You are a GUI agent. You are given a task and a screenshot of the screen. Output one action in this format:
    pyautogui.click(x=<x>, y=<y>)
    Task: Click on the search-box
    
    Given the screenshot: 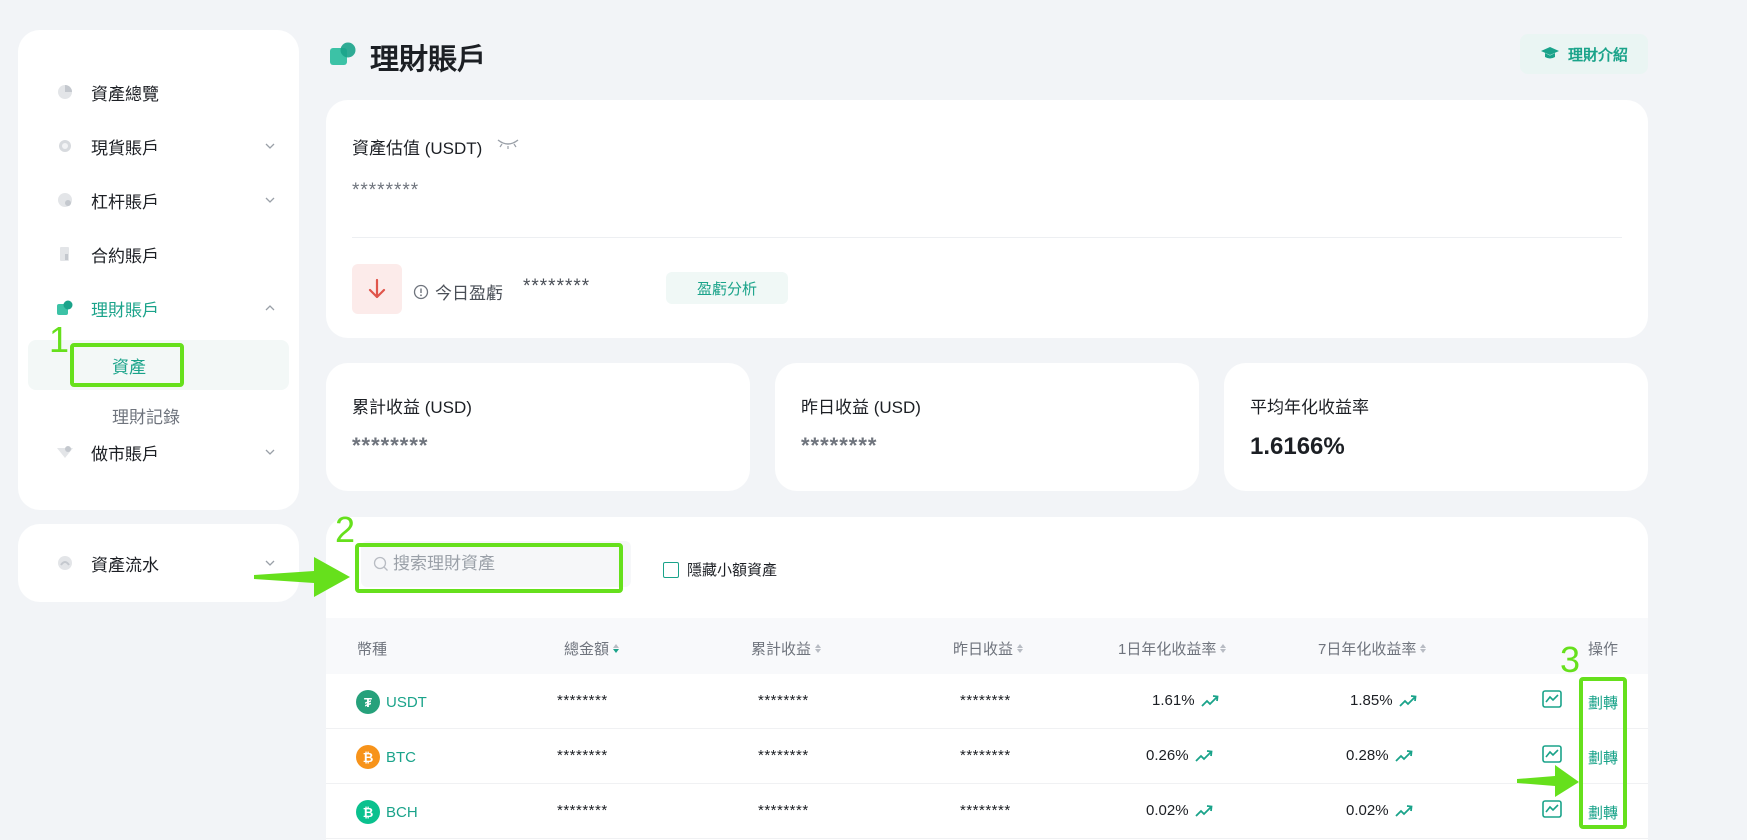 What is the action you would take?
    pyautogui.click(x=496, y=564)
    